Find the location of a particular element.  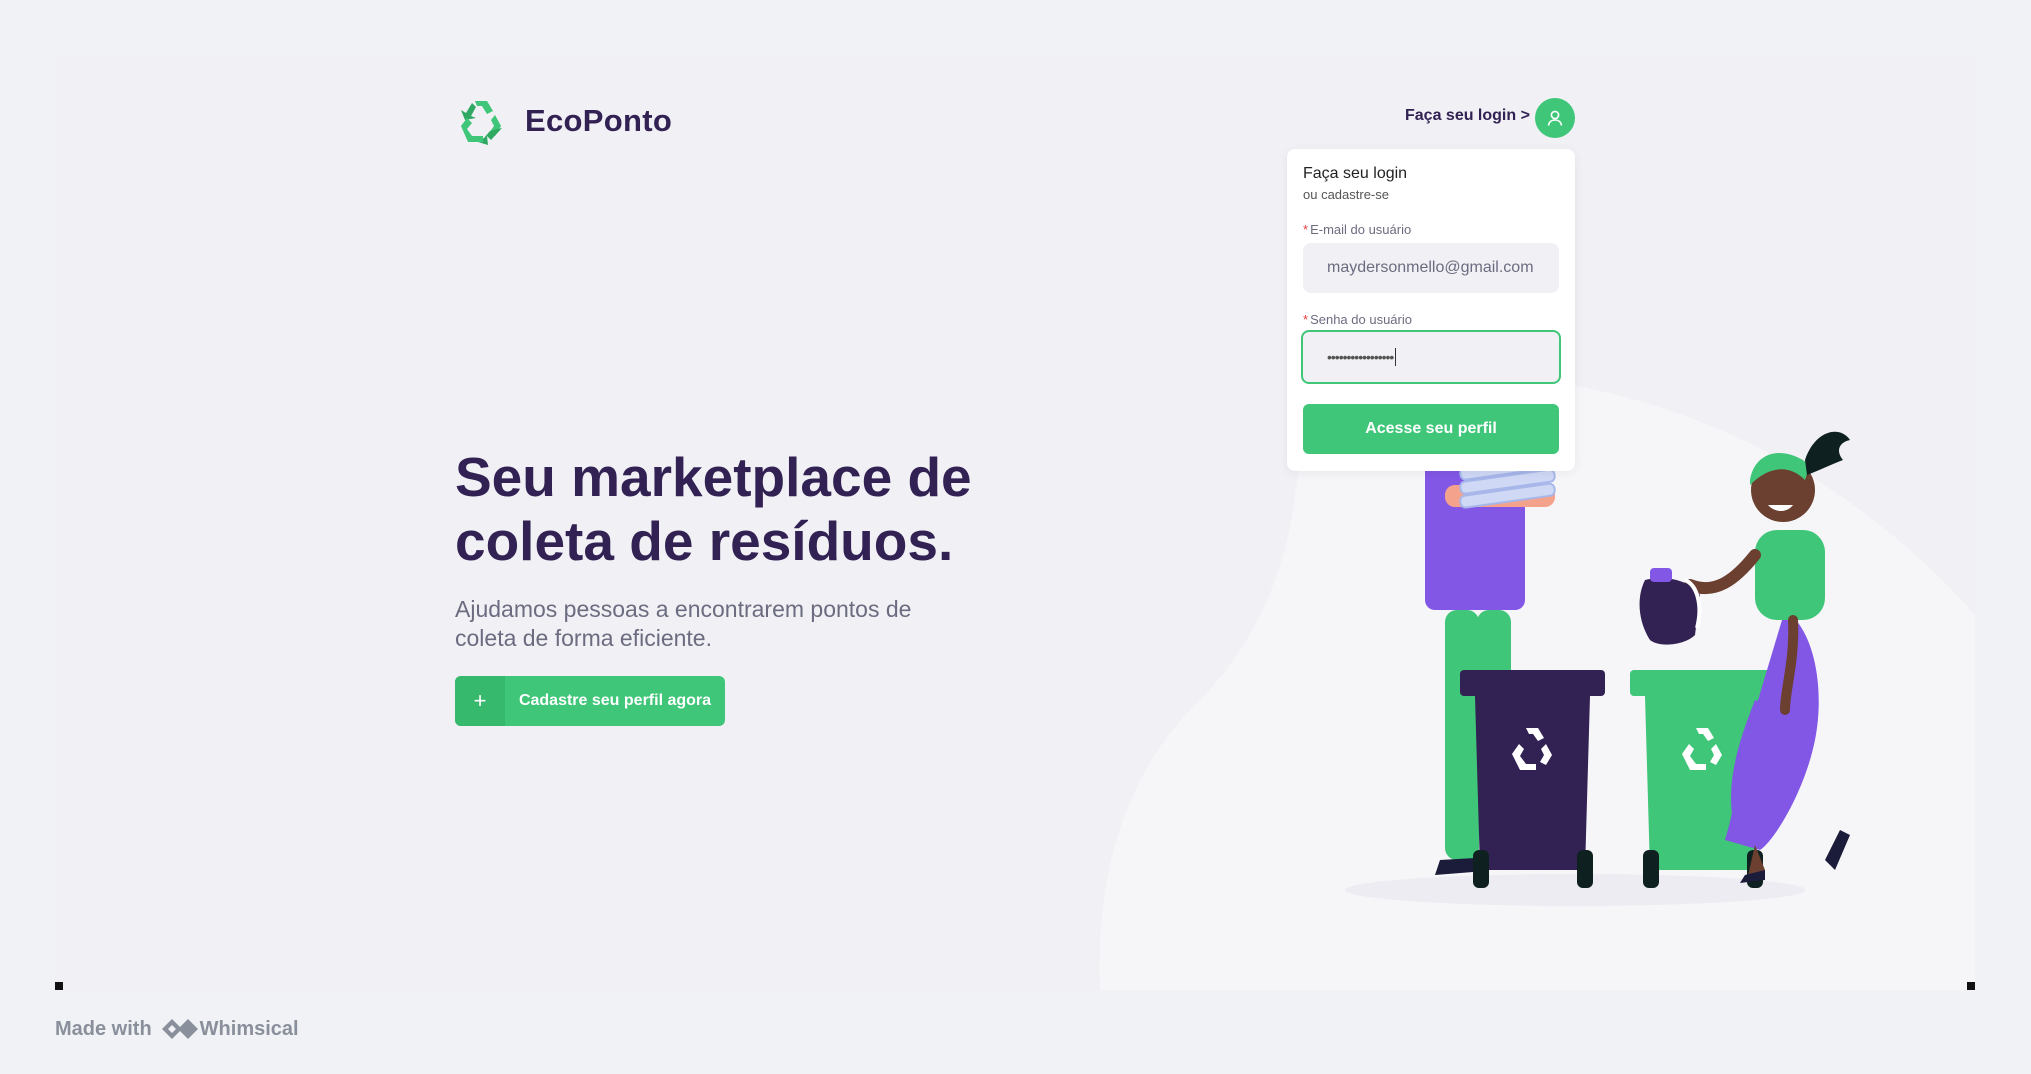

email-field: maydersonmello@gmail.com is located at coordinates (1431, 268).